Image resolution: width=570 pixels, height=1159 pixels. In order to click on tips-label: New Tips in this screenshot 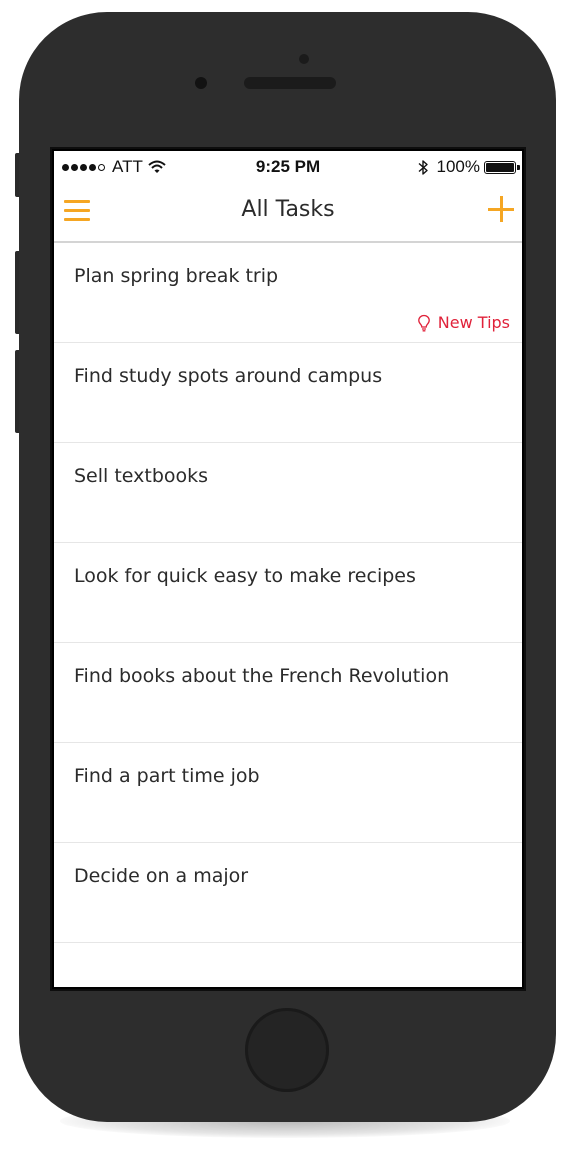, I will do `click(473, 322)`.